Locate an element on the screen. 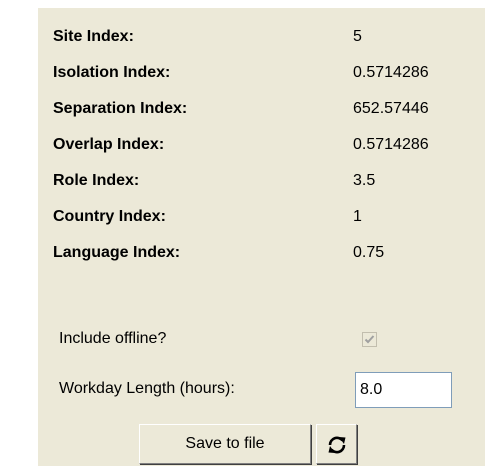 This screenshot has width=495, height=466. country-index-value: 1 is located at coordinates (357, 216).